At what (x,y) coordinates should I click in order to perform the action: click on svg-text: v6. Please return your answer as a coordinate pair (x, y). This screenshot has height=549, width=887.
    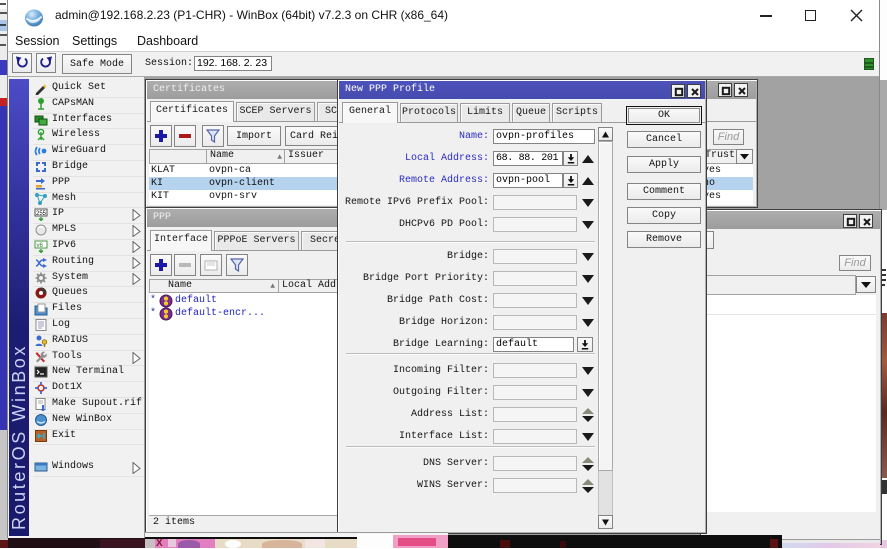
    Looking at the image, I should click on (40, 246).